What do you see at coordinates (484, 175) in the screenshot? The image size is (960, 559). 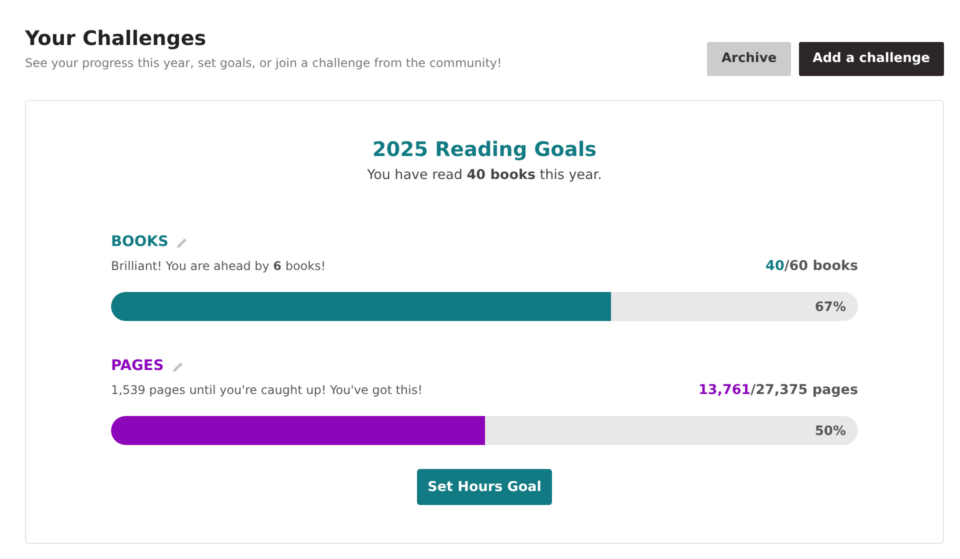 I see `summary-text: You have read 40 books this year.` at bounding box center [484, 175].